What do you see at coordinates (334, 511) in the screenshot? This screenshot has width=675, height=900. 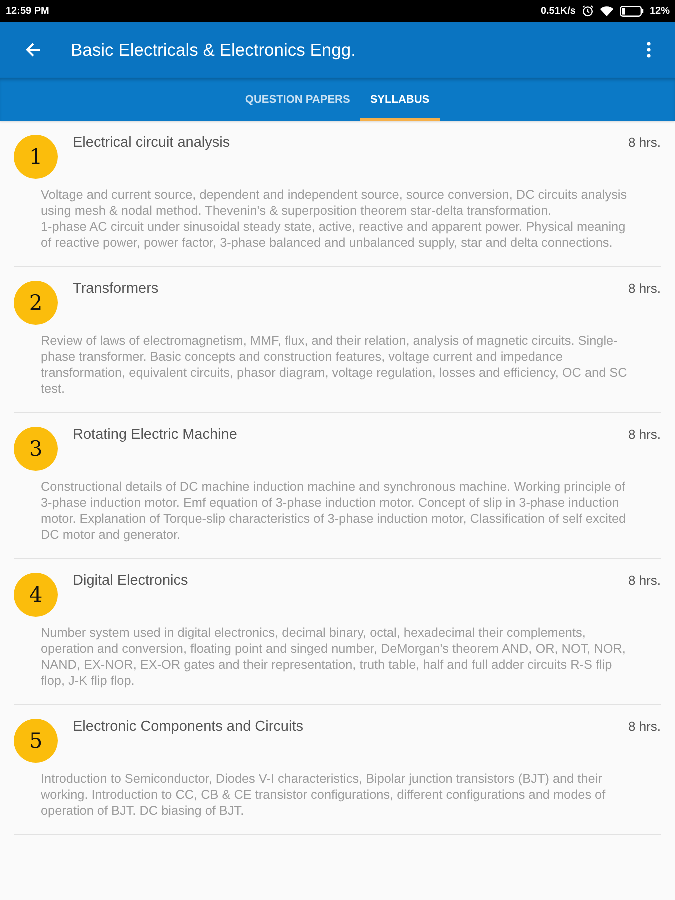 I see `unit-description: Constructional details of DC machine induction machine and synchronous machine. Working principle of 3-phase induction motor. Emf equation of 3-phase induction motor. Concept of slip in 3-phase induction motor. Explanation of Torque-slip characteristics of 3-phase induction motor, Classification of self excited DC motor and generator.` at bounding box center [334, 511].